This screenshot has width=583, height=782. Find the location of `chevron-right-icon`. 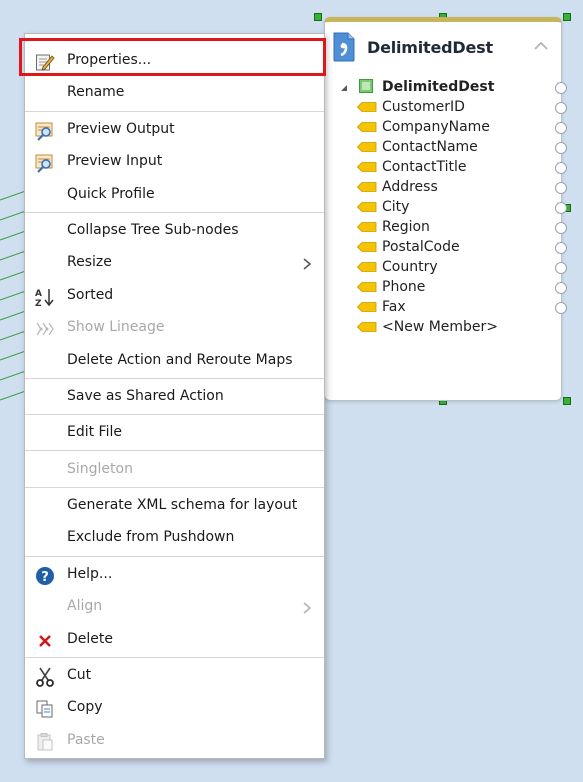

chevron-right-icon is located at coordinates (307, 608).